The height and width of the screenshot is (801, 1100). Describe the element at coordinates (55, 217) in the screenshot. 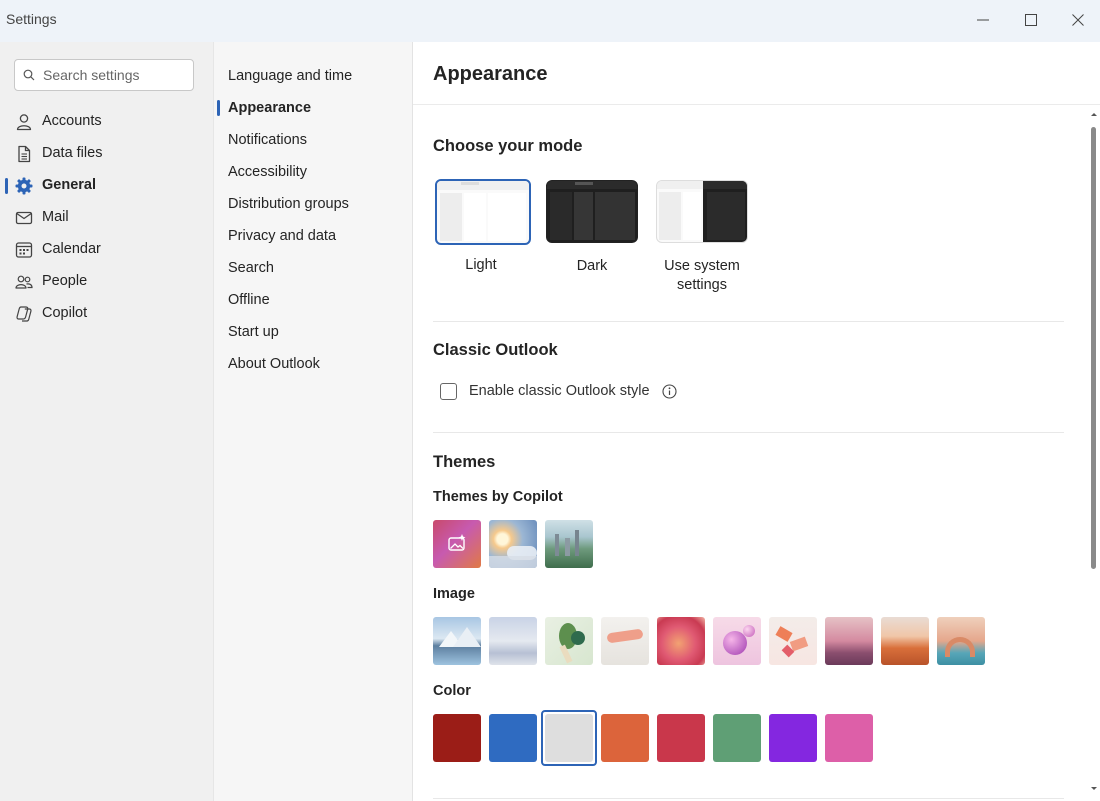

I see `nav-item-label: Mail` at that location.